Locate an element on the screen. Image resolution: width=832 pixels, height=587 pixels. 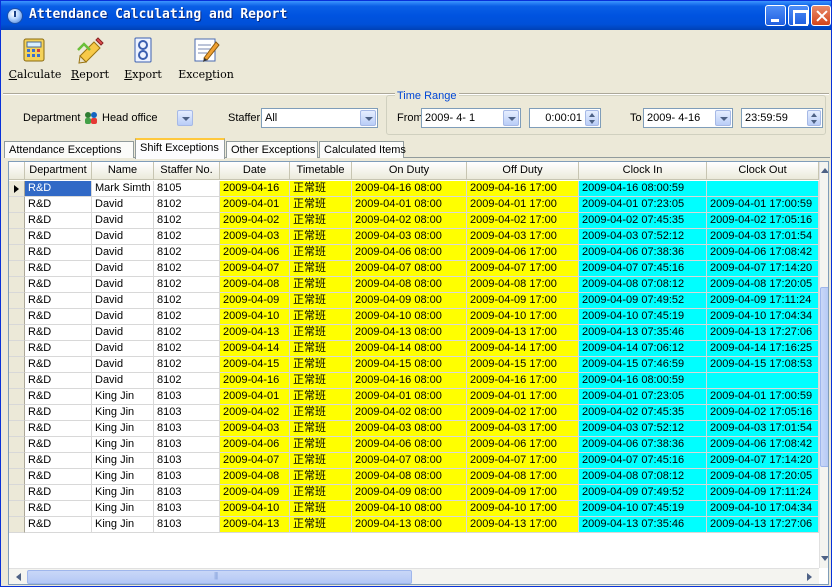
tab-shift-exceptions: Shift Exceptions is located at coordinates (180, 148).